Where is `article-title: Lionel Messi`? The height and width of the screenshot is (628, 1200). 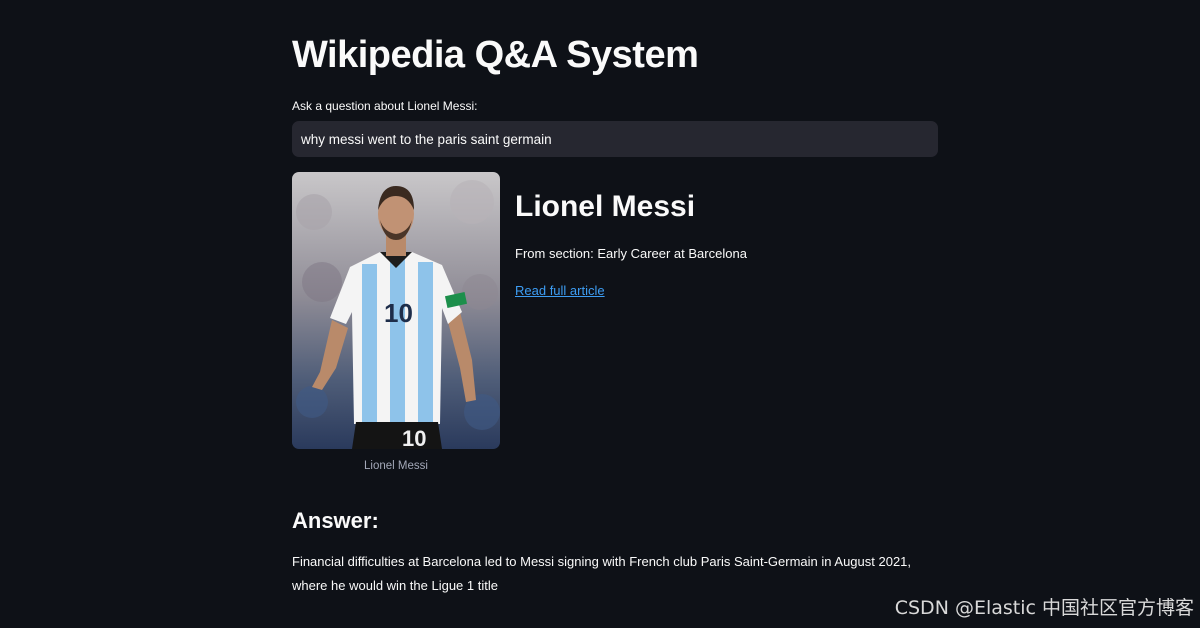
article-title: Lionel Messi is located at coordinates (605, 206).